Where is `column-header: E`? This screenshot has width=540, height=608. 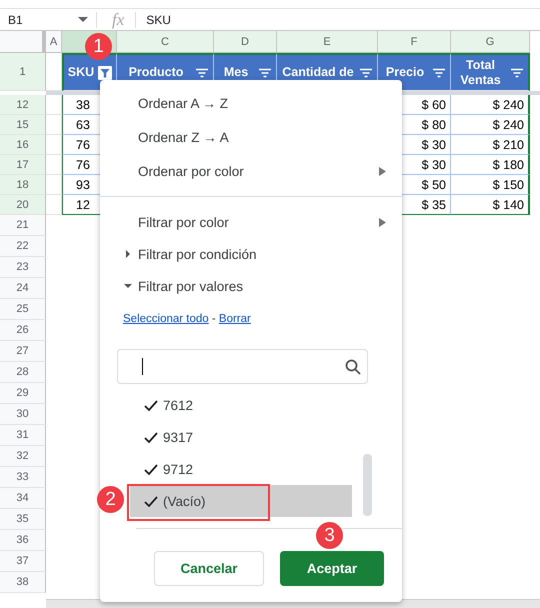 column-header: E is located at coordinates (327, 42).